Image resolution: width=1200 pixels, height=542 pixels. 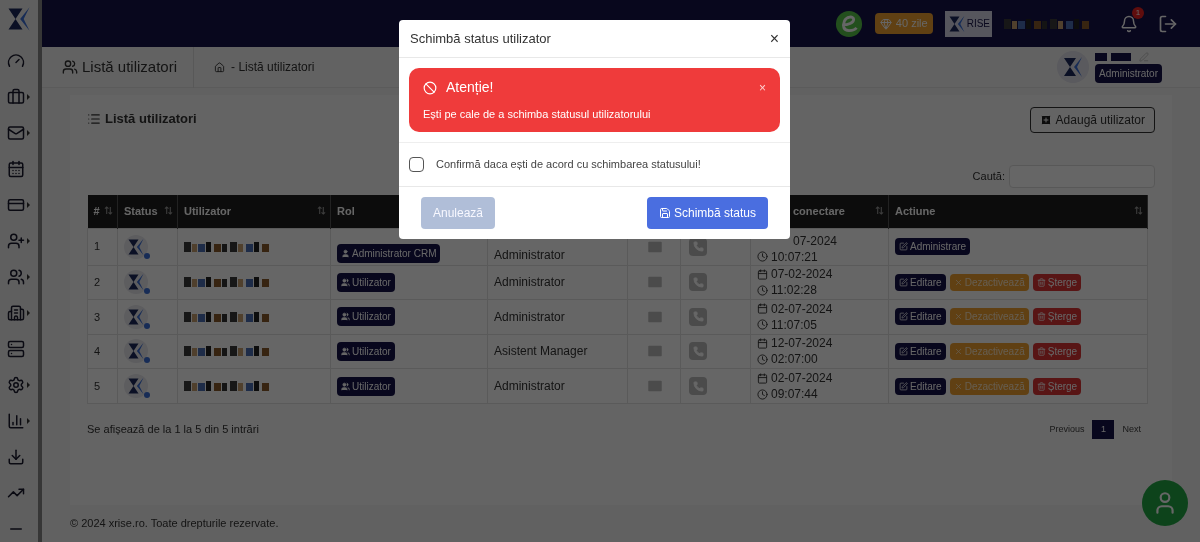 I want to click on confirm-label: Confirmă daca ești de acord cu schimbarea statusului!, so click(x=568, y=164).